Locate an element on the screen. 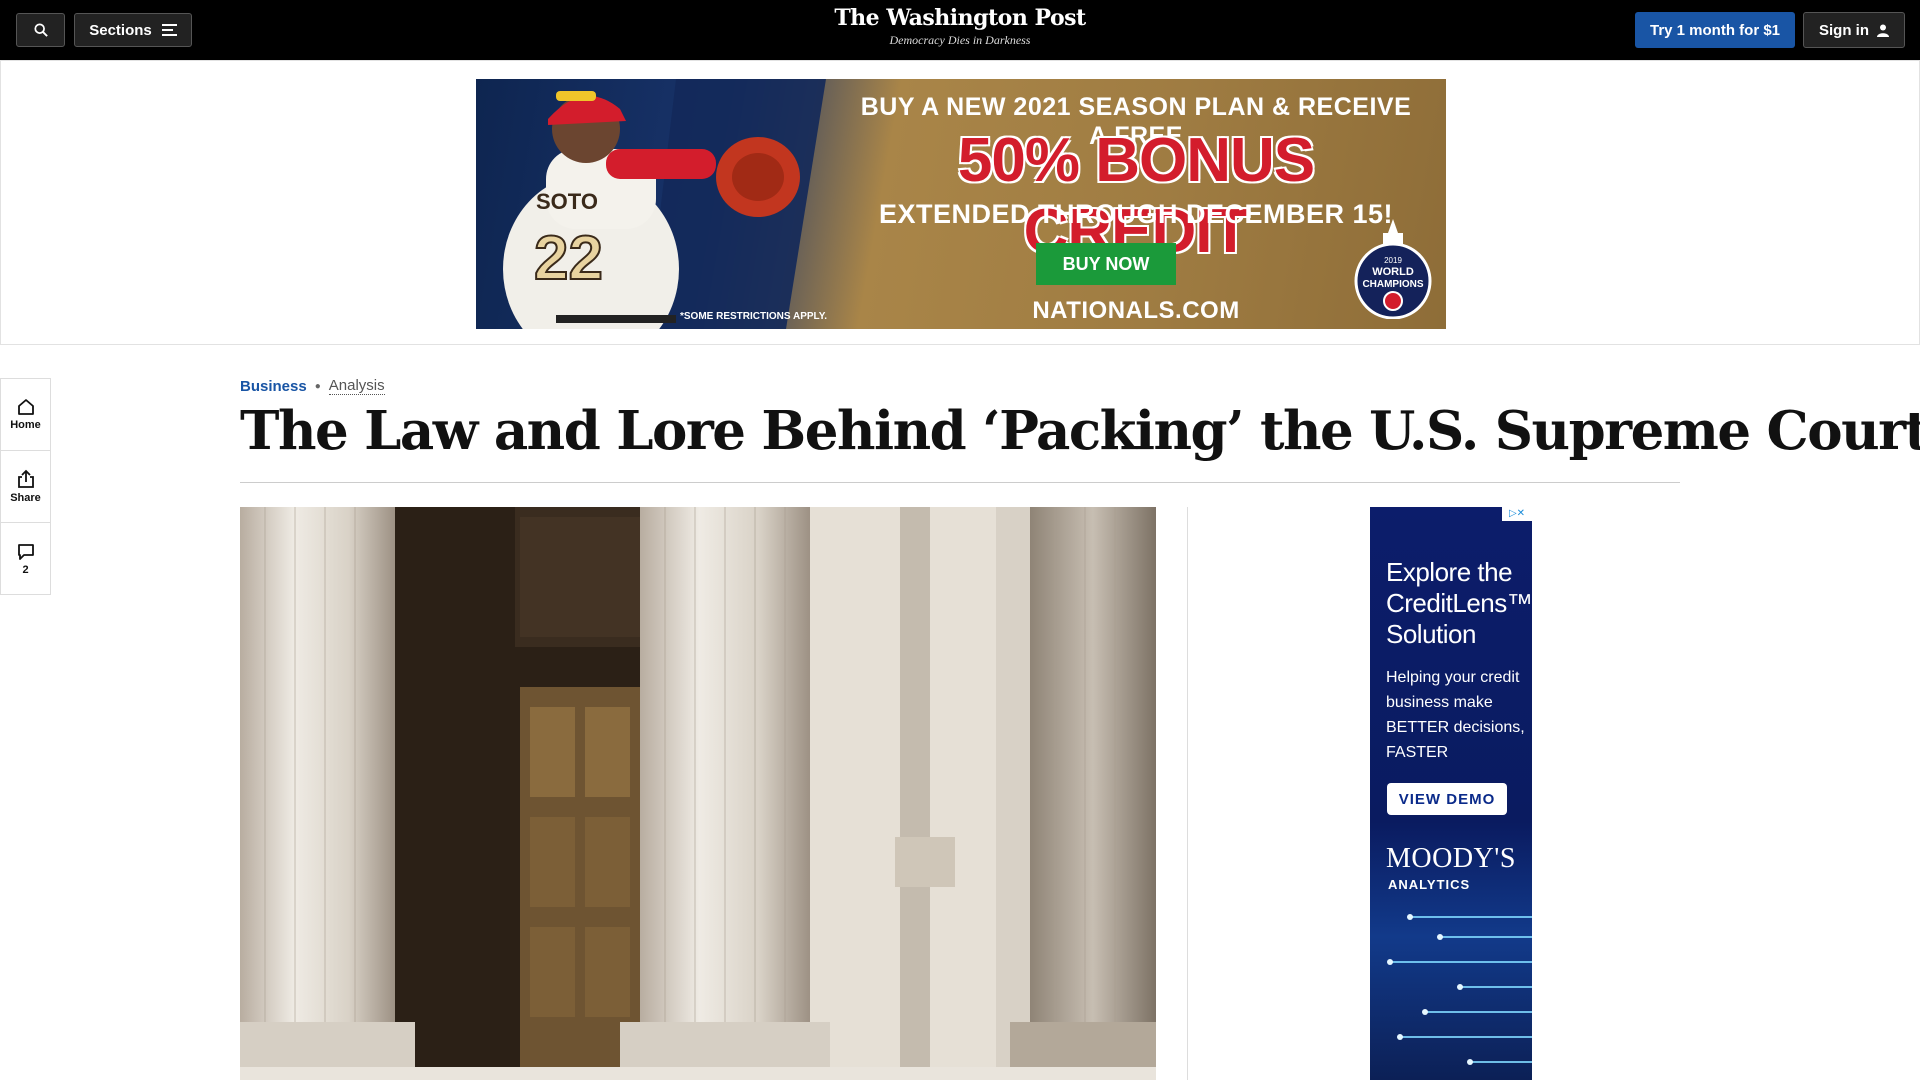  sign-in-button: Sign in is located at coordinates (1854, 30).